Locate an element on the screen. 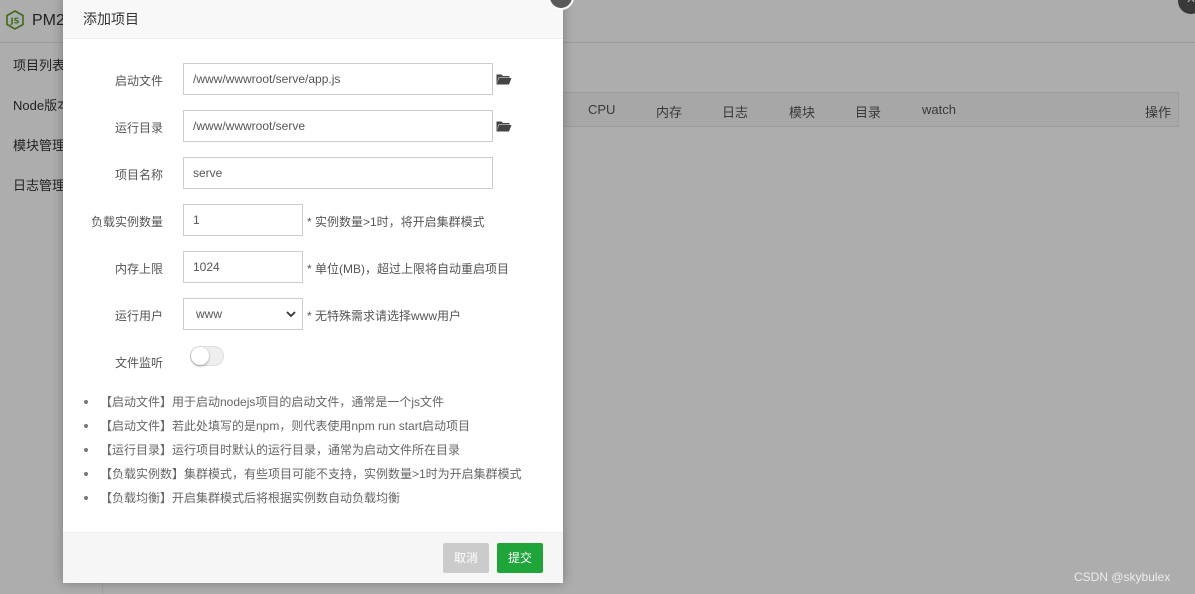  list-item: 【启动文件】用于启动nodejs项目的启动文件，通常是一个js文件 is located at coordinates (316, 406).